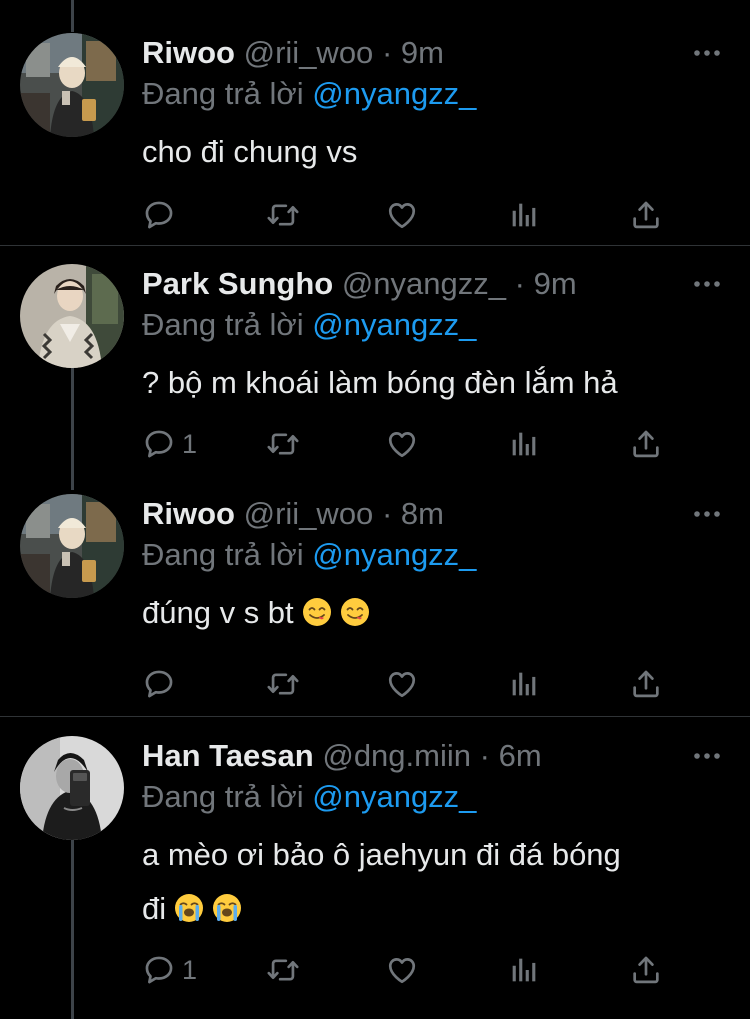  What do you see at coordinates (422, 513) in the screenshot?
I see `timestamp: 8m` at bounding box center [422, 513].